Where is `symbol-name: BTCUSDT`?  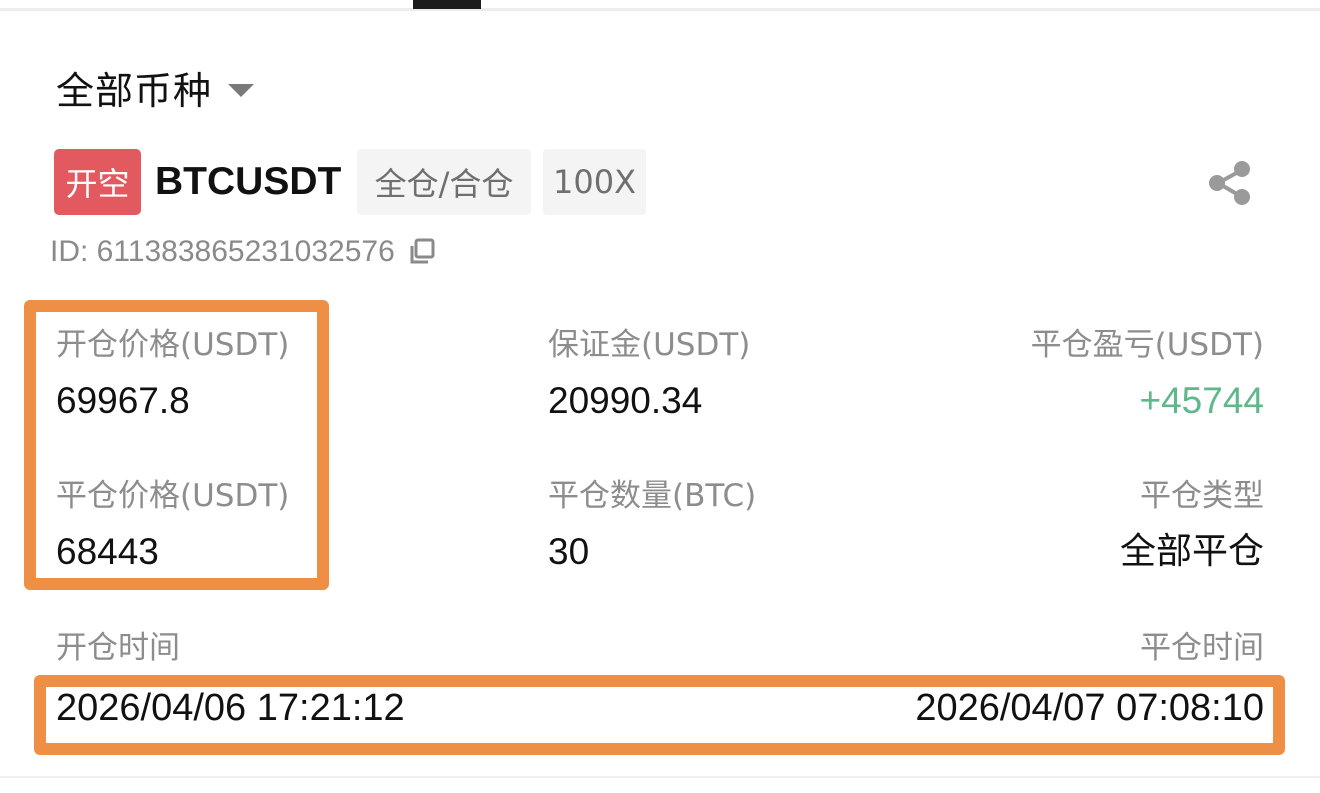
symbol-name: BTCUSDT is located at coordinates (248, 181).